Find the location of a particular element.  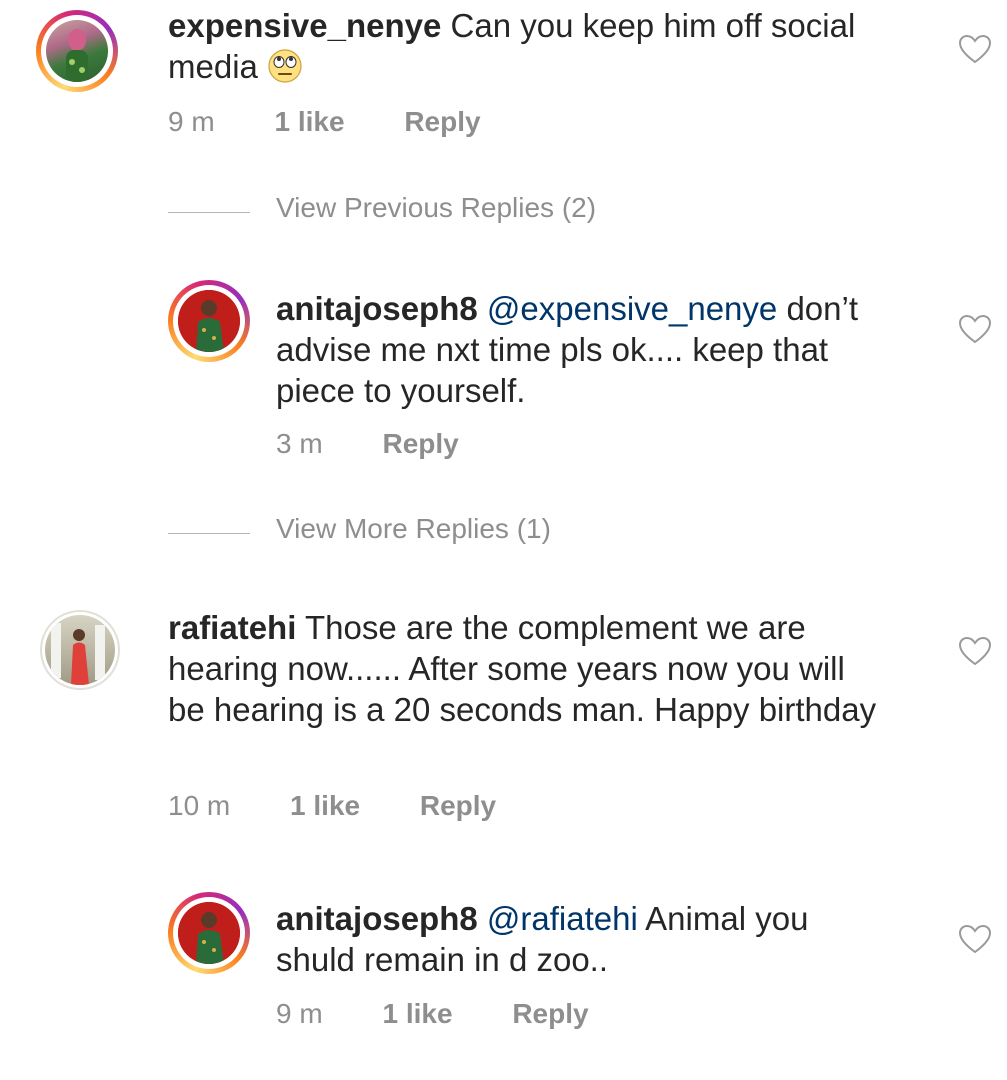

reply-time: 3 m is located at coordinates (299, 443).